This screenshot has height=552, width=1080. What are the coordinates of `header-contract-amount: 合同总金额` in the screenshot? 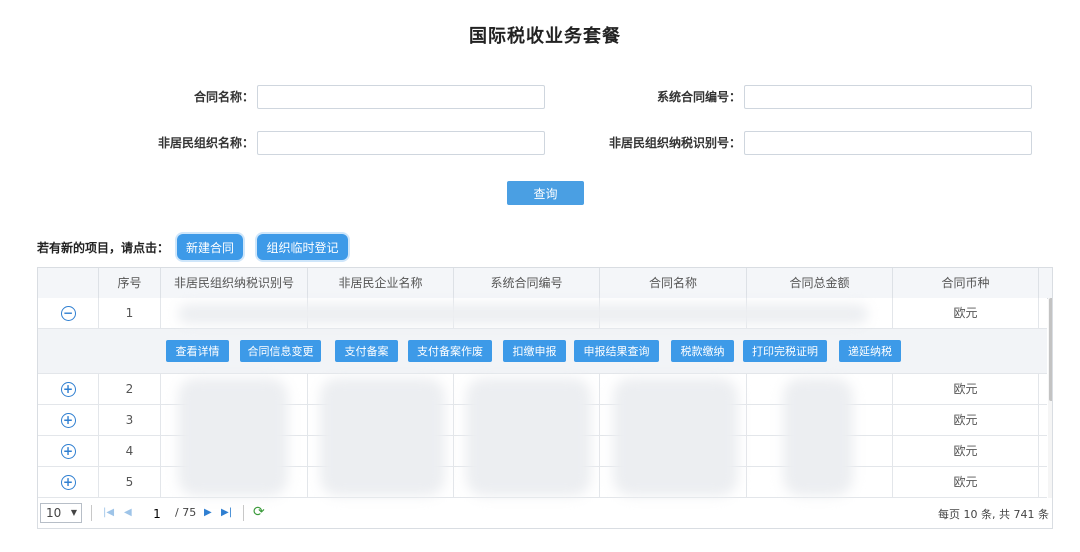 It's located at (820, 283).